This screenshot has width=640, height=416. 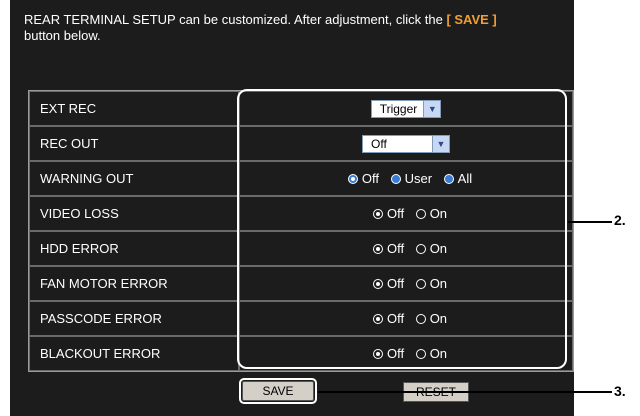 I want to click on row-label: VIDEO LOSS, so click(x=134, y=213).